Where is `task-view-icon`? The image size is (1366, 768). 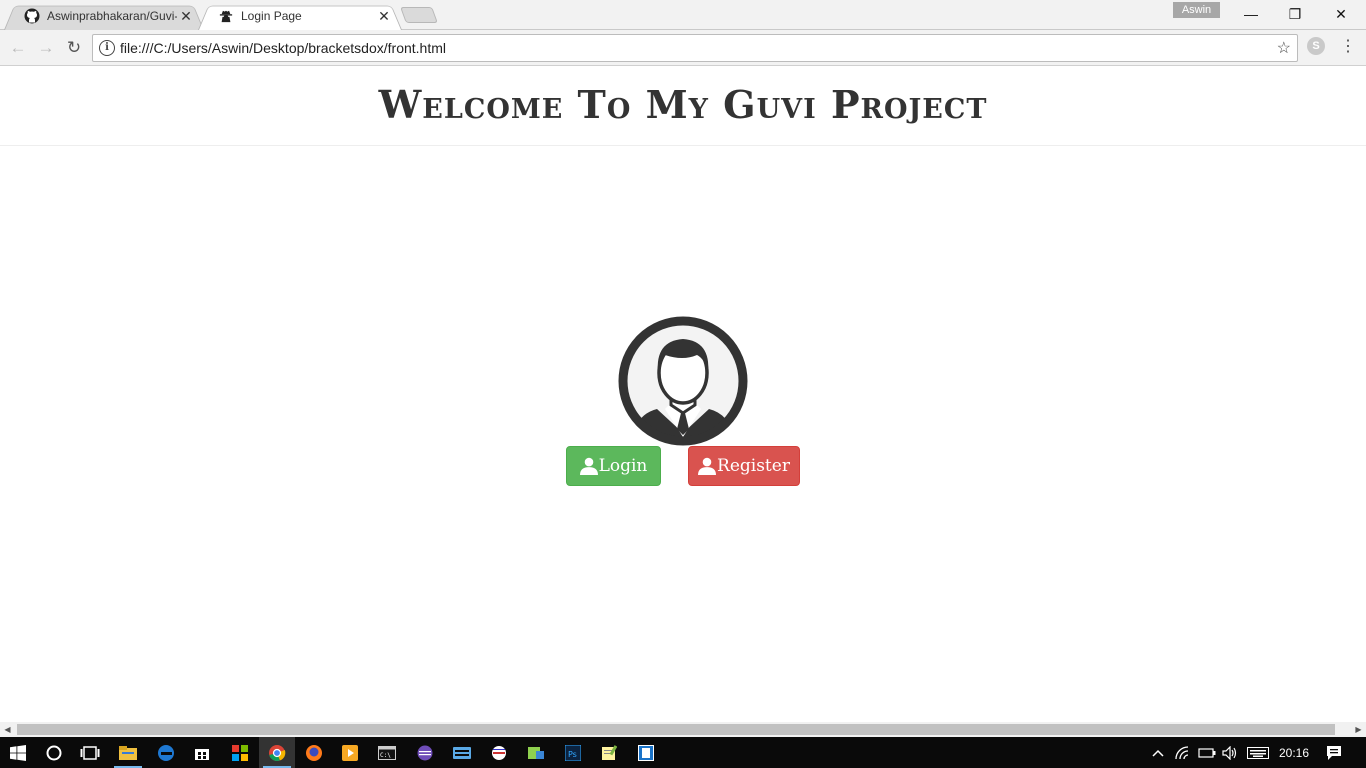 task-view-icon is located at coordinates (90, 752).